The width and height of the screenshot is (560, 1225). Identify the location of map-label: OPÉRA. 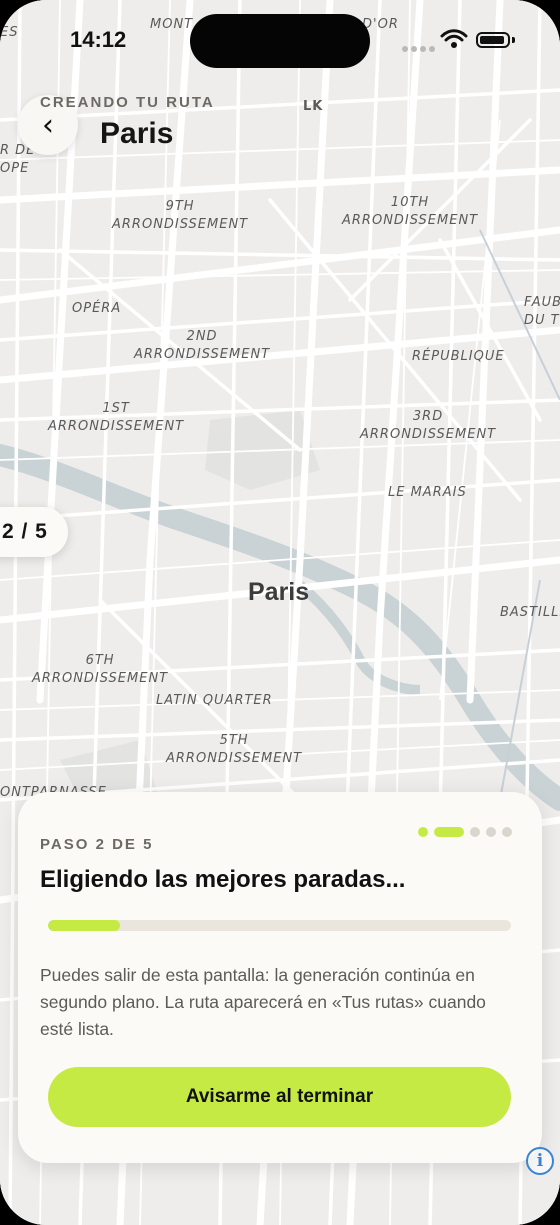
(97, 308).